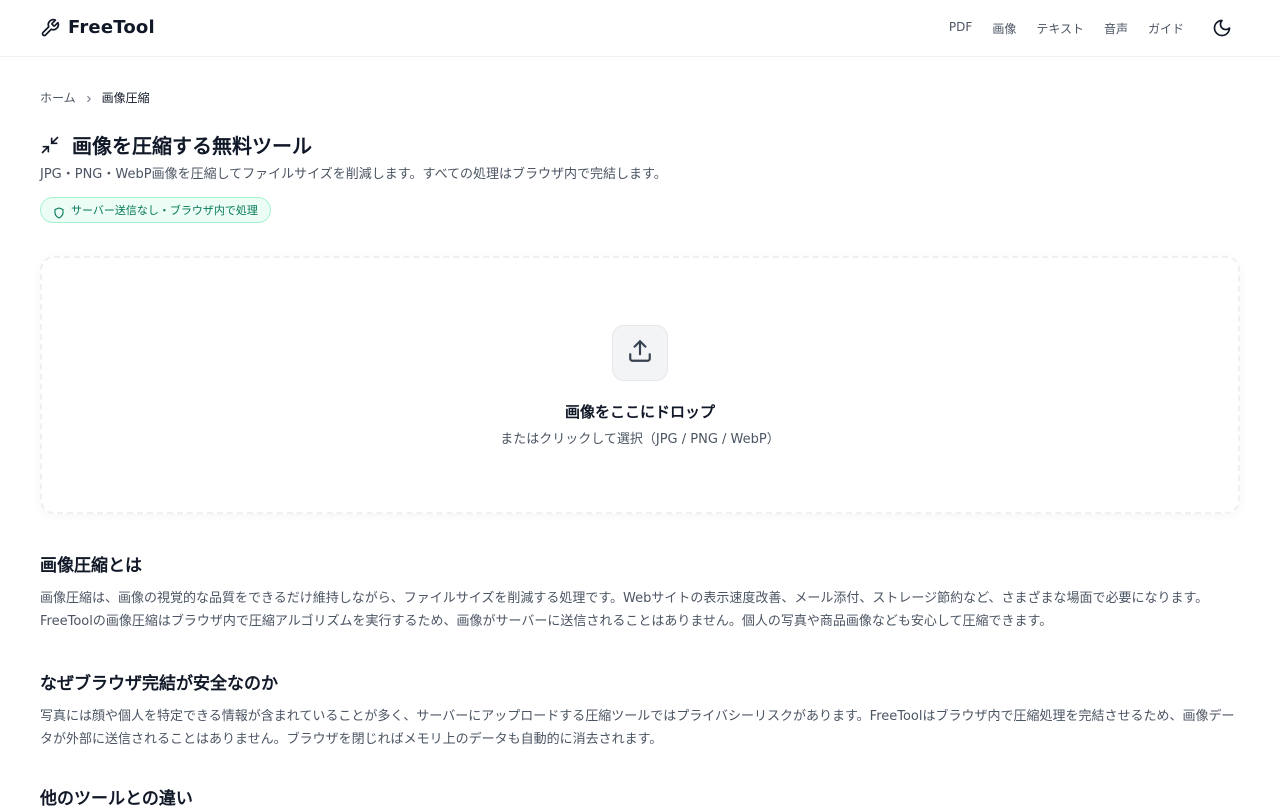 This screenshot has height=809, width=1280. Describe the element at coordinates (159, 684) in the screenshot. I see `section-title-why-safe: なぜブラウザ完結が安全なのか` at that location.